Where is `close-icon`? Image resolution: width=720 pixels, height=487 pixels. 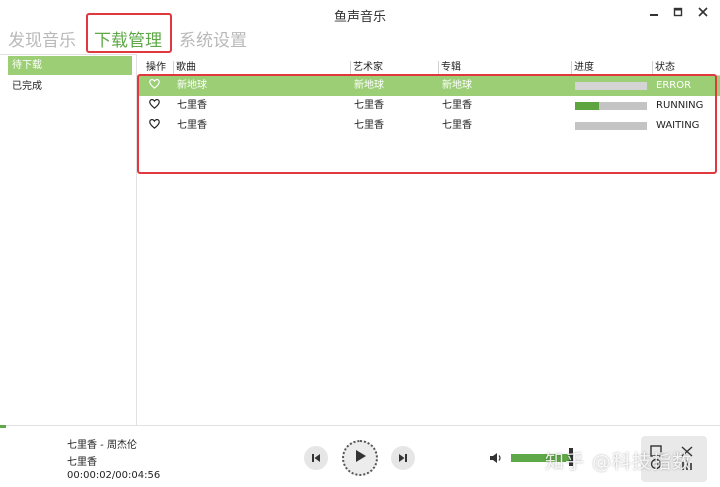 close-icon is located at coordinates (703, 13).